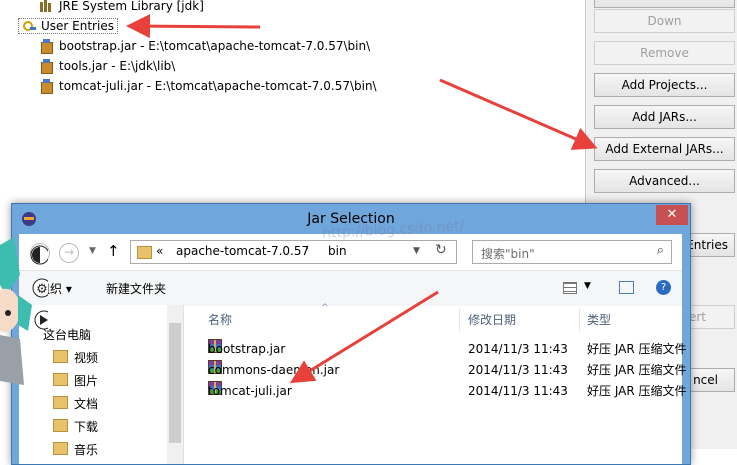 The height and width of the screenshot is (465, 737). What do you see at coordinates (193, 26) in the screenshot?
I see `arrow-to-user-entries` at bounding box center [193, 26].